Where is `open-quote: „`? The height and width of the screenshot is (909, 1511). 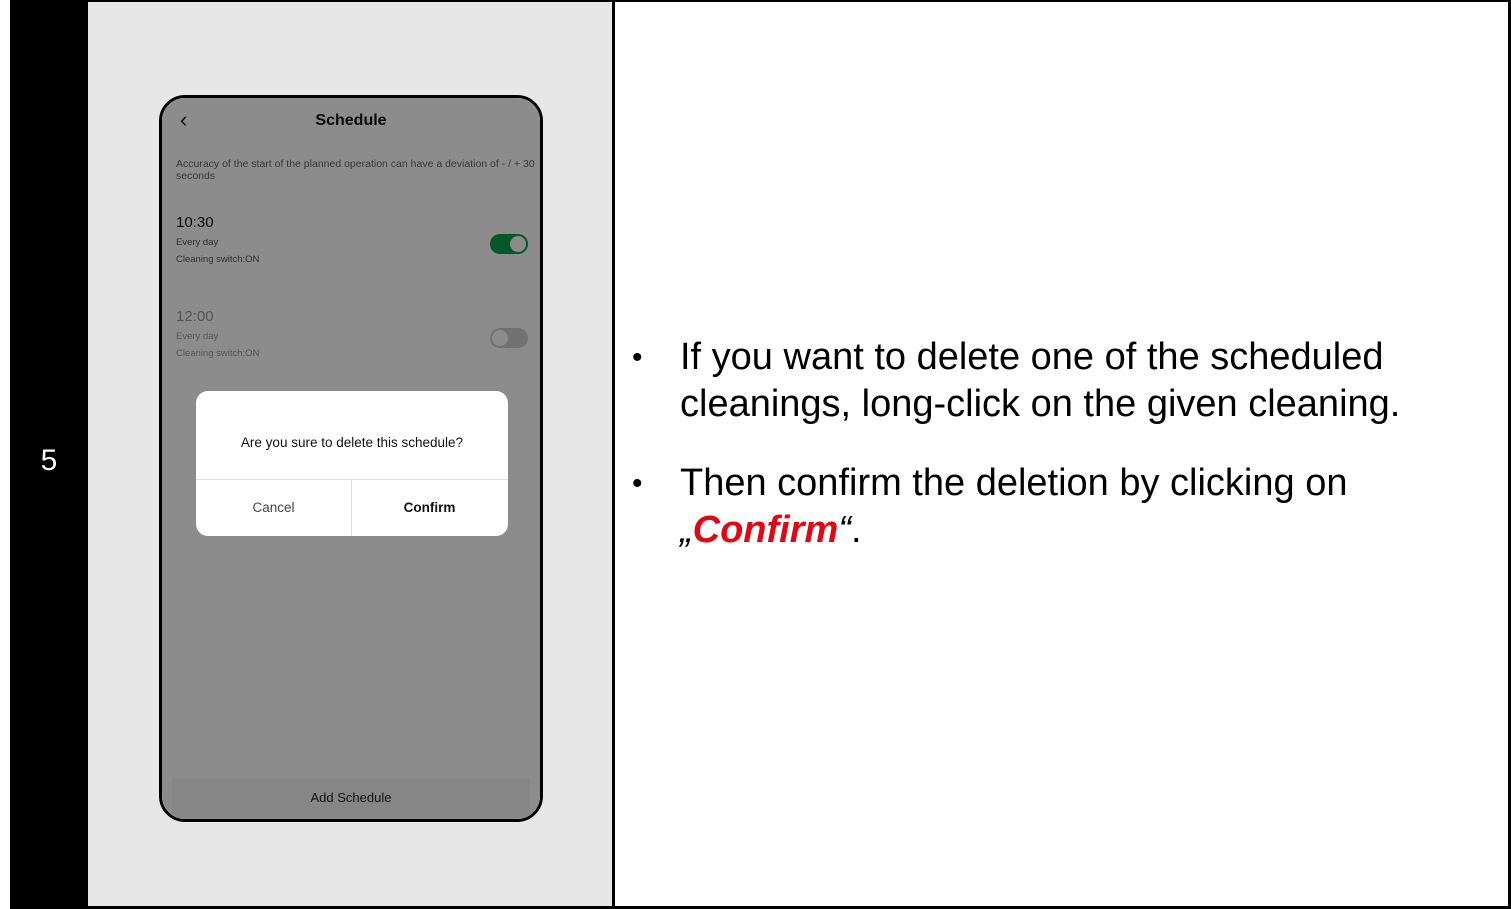 open-quote: „ is located at coordinates (686, 530).